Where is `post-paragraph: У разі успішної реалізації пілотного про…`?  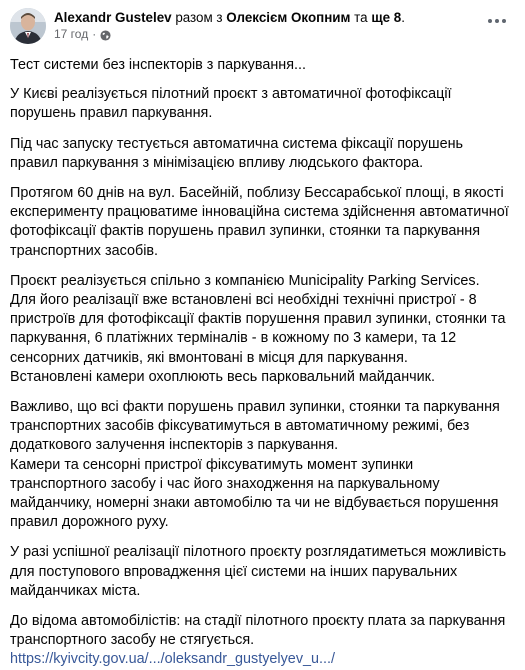 post-paragraph: У разі успішної реалізації пілотного про… is located at coordinates (258, 571).